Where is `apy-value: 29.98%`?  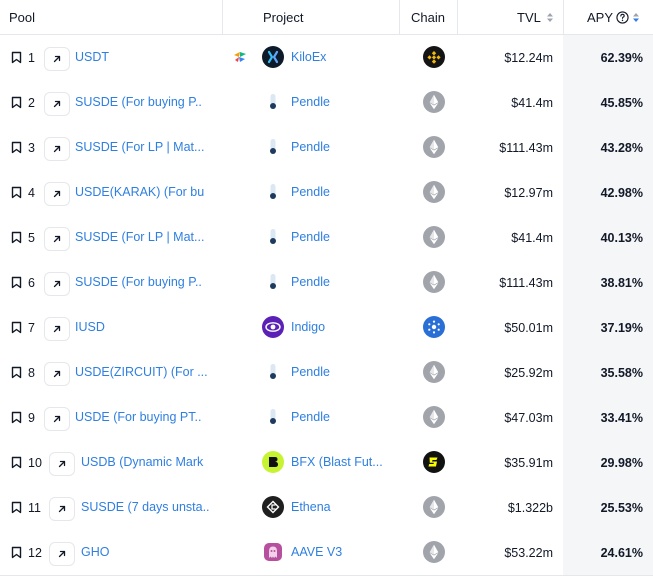
apy-value: 29.98% is located at coordinates (608, 462).